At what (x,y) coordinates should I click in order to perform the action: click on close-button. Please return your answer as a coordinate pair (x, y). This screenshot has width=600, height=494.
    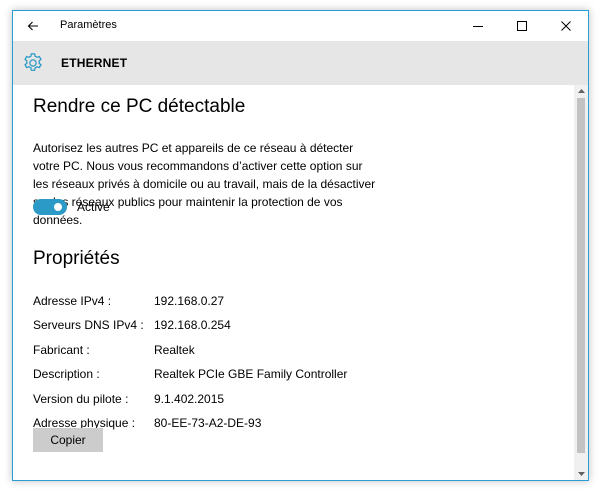
    Looking at the image, I should click on (566, 26).